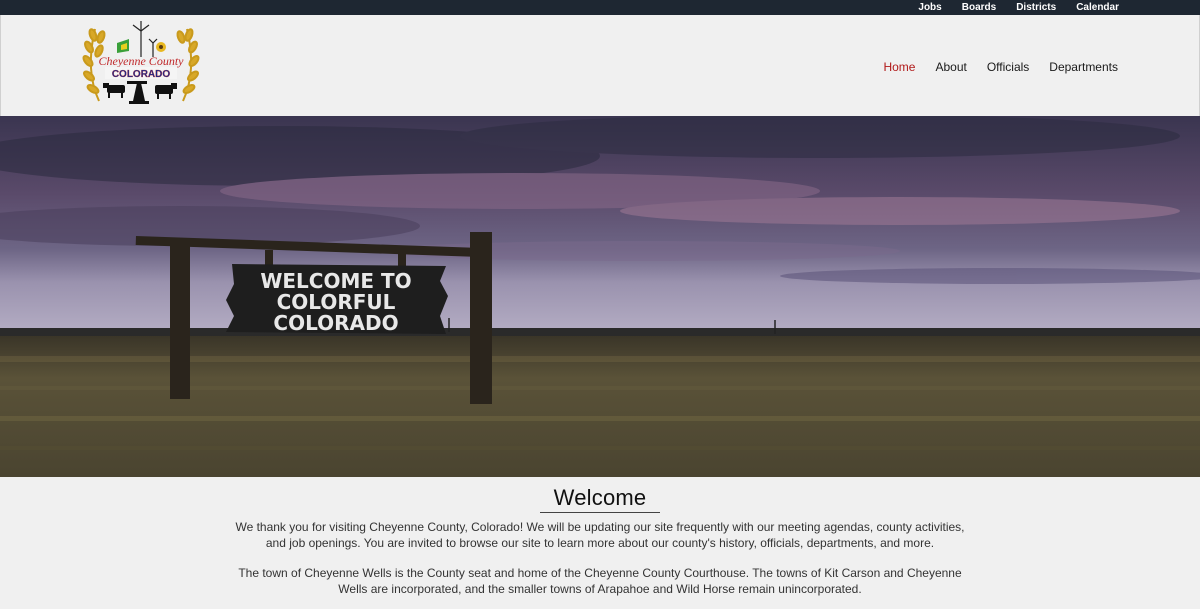 This screenshot has height=609, width=1200. What do you see at coordinates (141, 74) in the screenshot?
I see `logo-text-state: COLORADO` at bounding box center [141, 74].